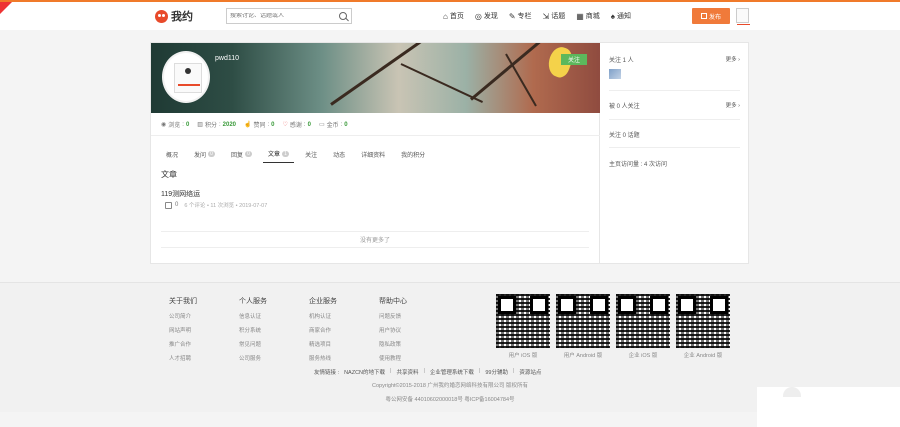 This screenshot has width=900, height=427. What do you see at coordinates (200, 125) in the screenshot?
I see `chart-icon: ▥` at bounding box center [200, 125].